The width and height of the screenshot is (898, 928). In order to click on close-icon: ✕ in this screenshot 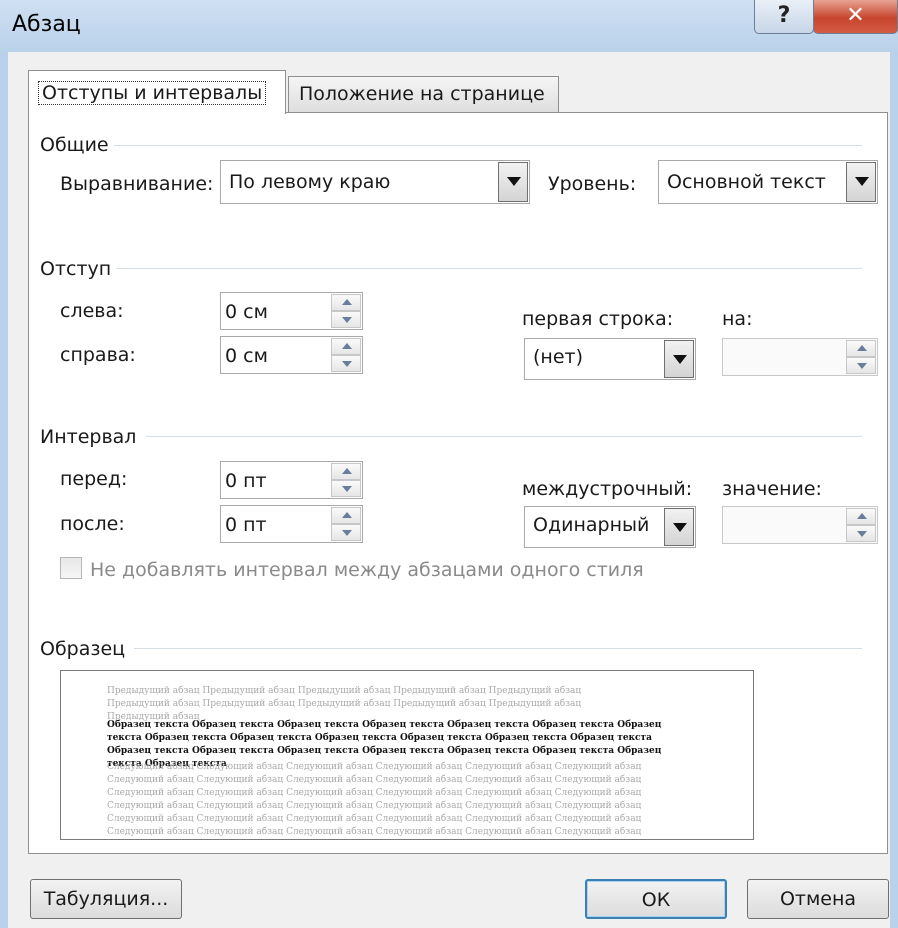, I will do `click(855, 15)`.